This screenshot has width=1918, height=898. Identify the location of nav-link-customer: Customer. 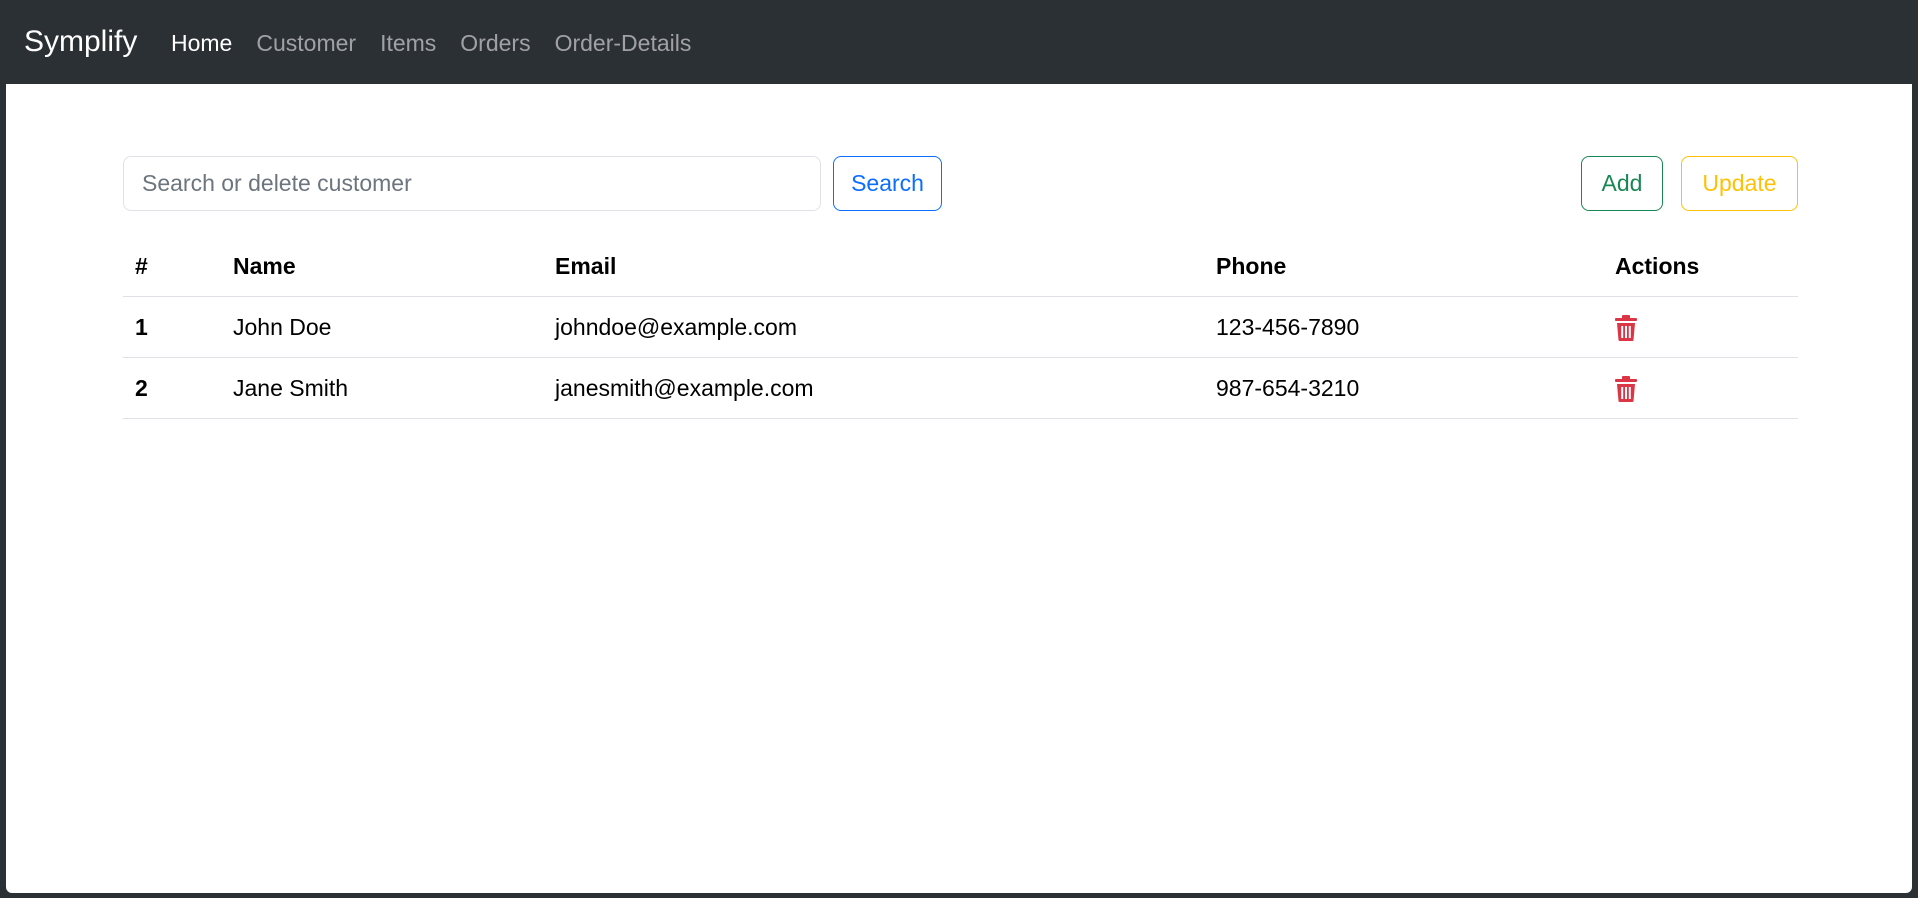
(306, 43).